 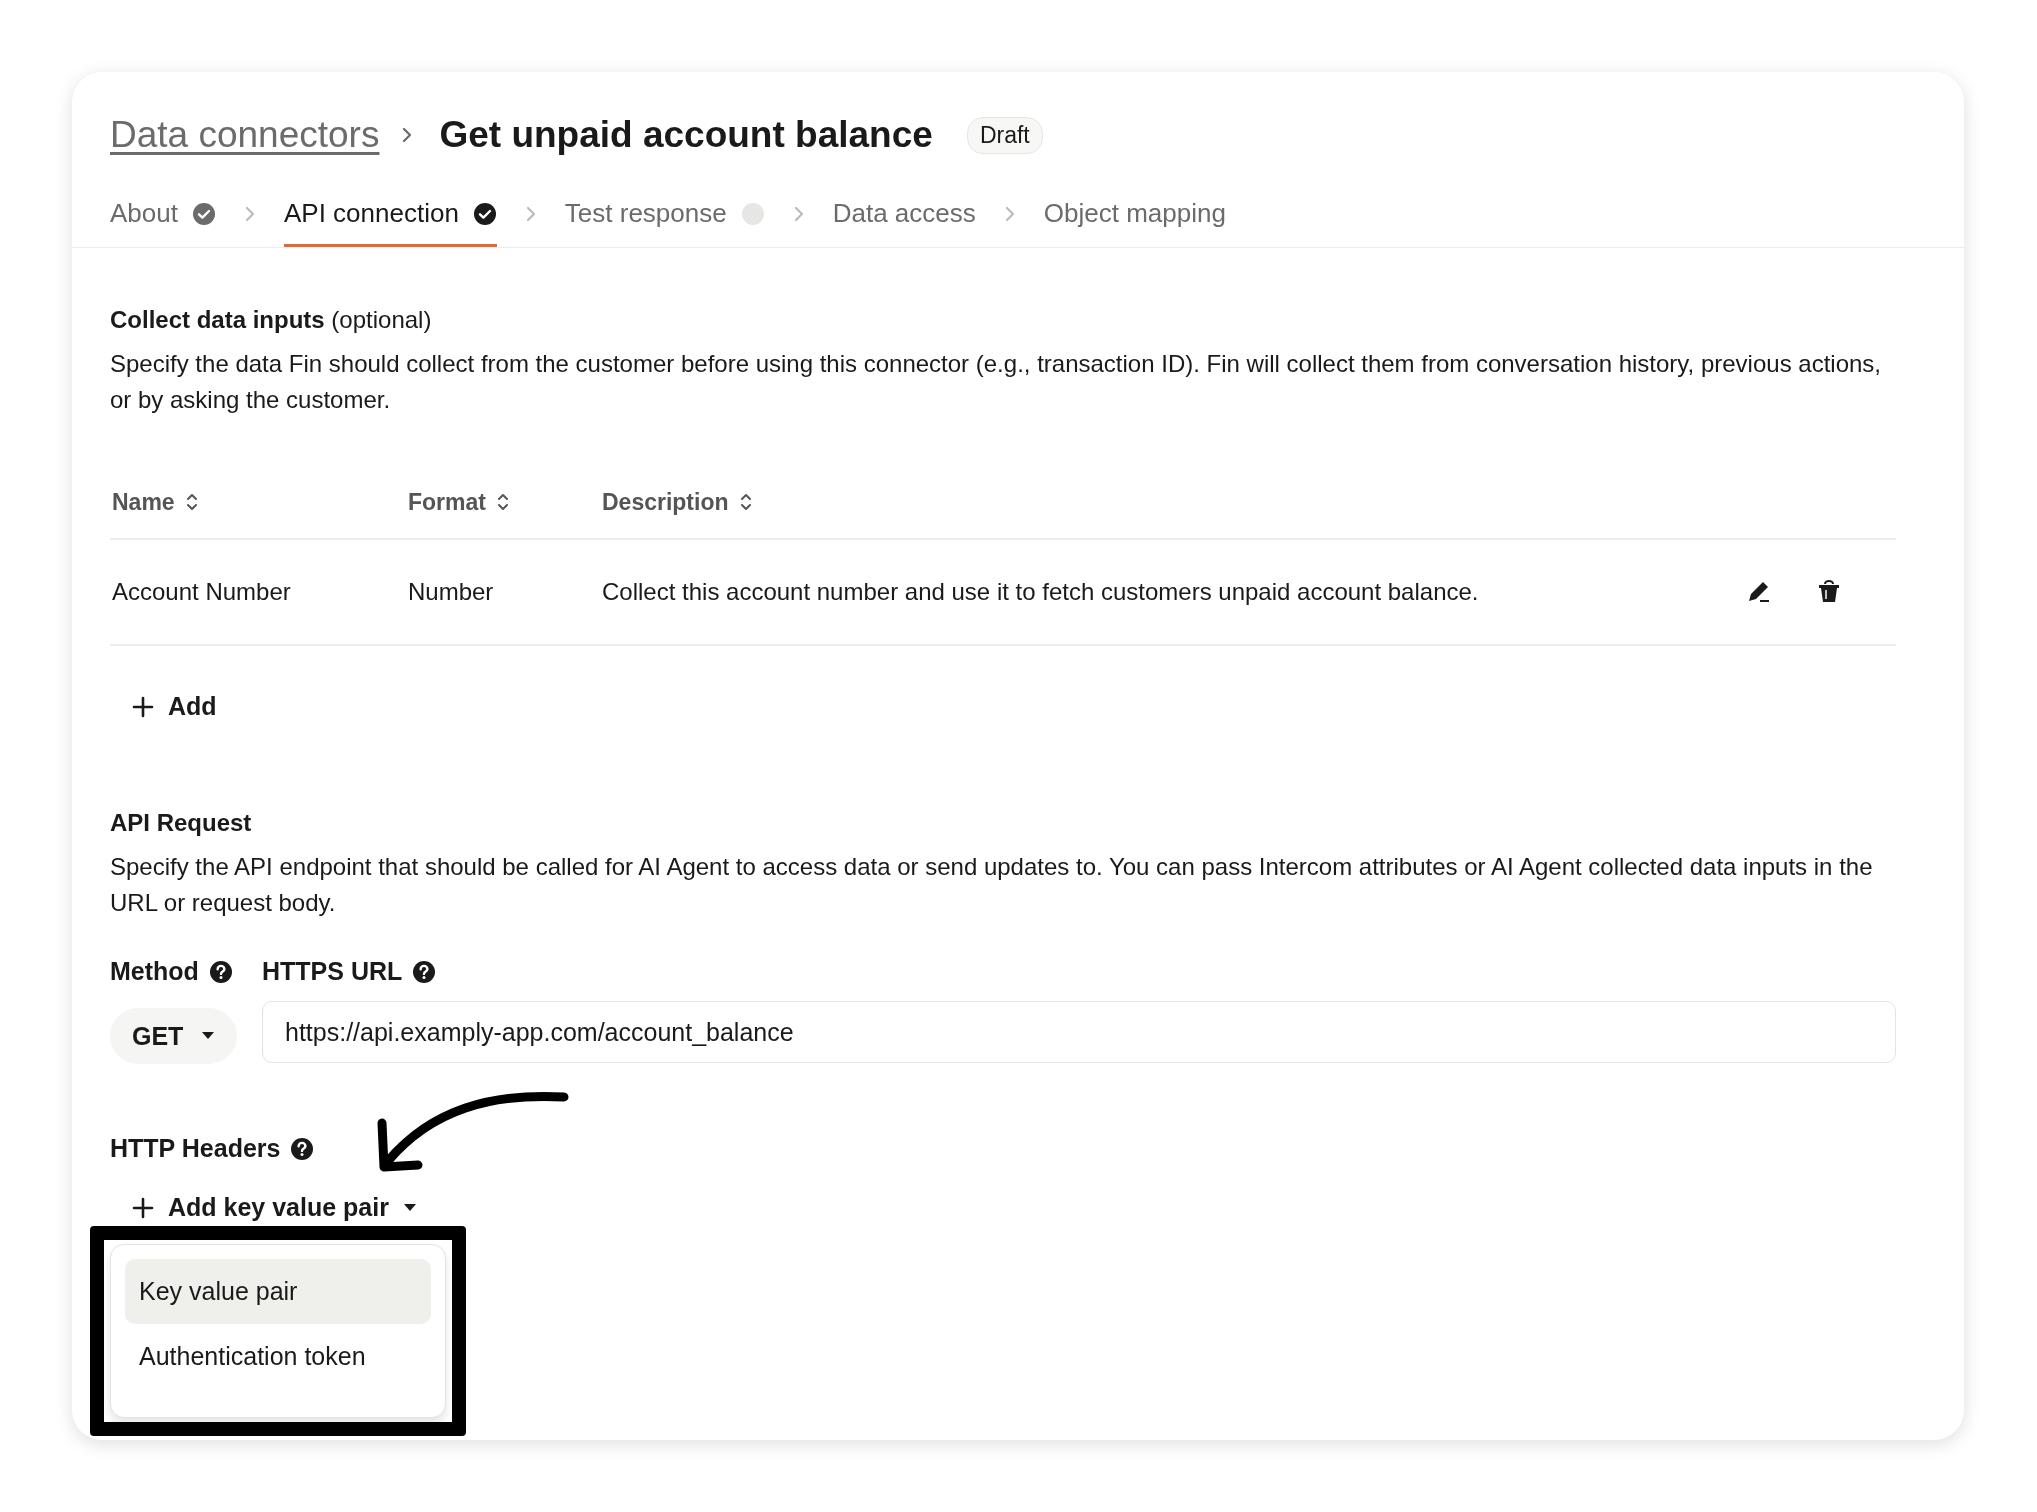 I want to click on url-field: https://api.examply-app.com/account_balance, so click(x=1079, y=1032).